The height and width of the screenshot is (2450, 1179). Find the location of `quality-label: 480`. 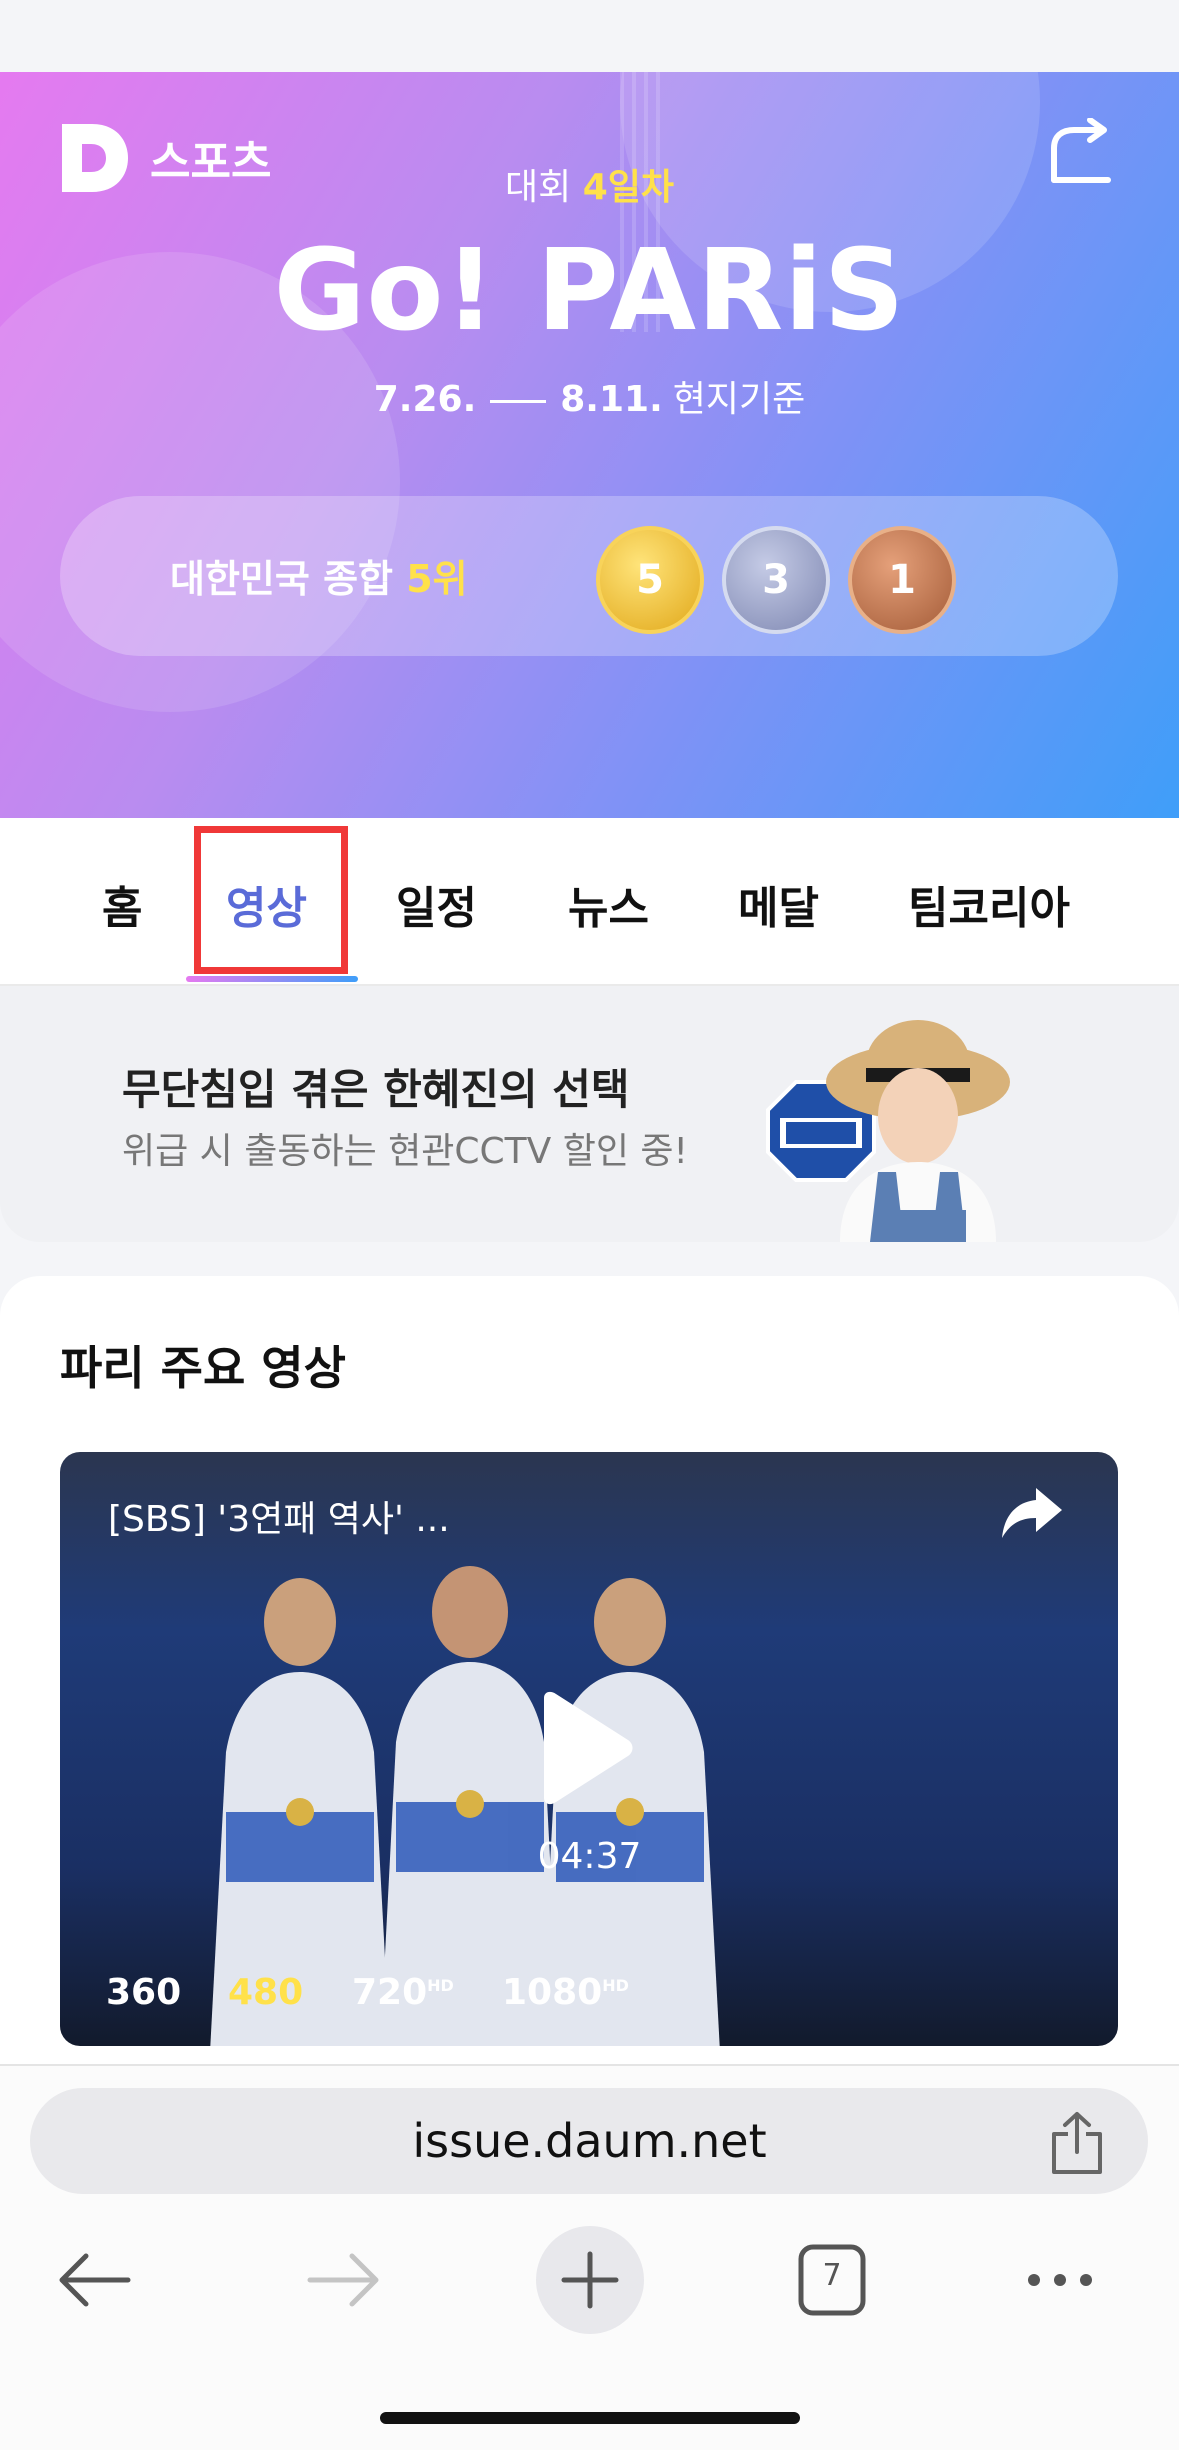

quality-label: 480 is located at coordinates (266, 1992).